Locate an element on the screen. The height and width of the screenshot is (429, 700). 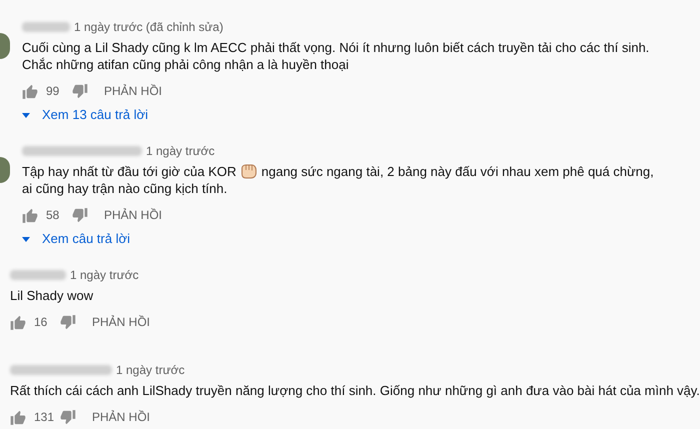
comment-text: Rất thích cái cách anh LilShady truyền năng lượng cho thí sinh. Giống như những gì anh đưa vào bài hát của mình vậy. is located at coordinates (354, 390).